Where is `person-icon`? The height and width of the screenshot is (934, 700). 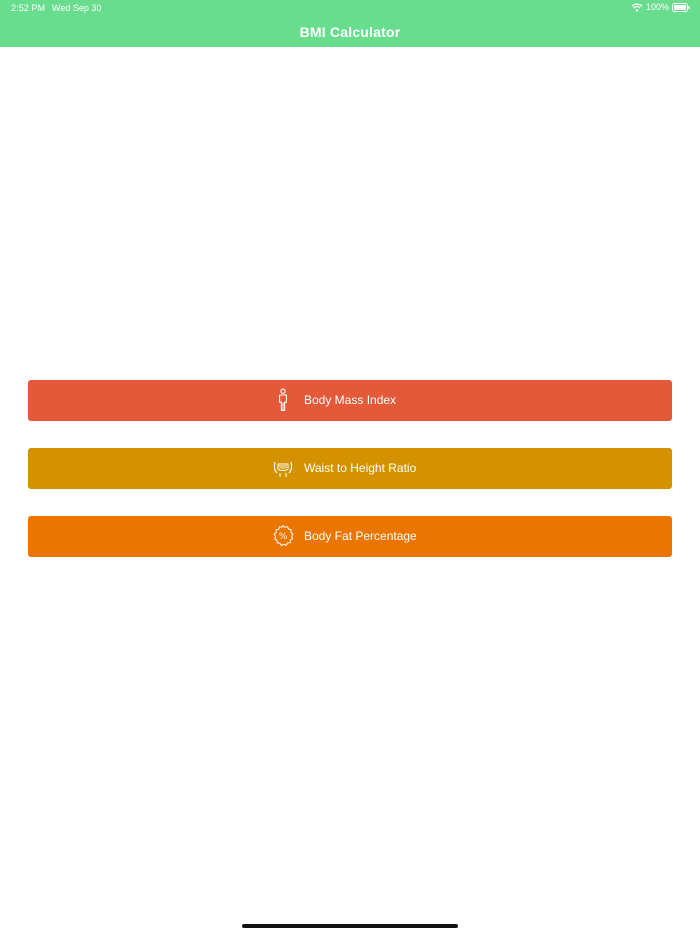
person-icon is located at coordinates (283, 400).